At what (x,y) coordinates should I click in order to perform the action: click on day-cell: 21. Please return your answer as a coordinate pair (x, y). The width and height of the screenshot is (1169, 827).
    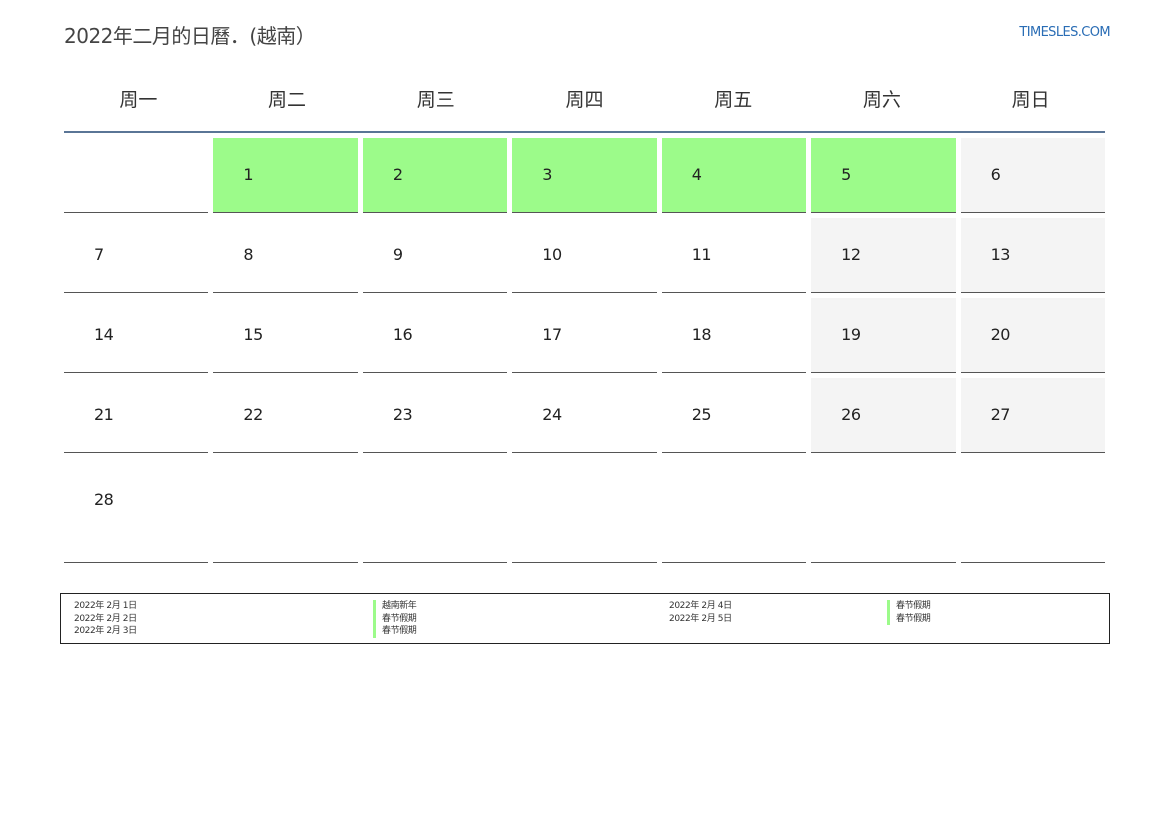
    Looking at the image, I should click on (136, 415).